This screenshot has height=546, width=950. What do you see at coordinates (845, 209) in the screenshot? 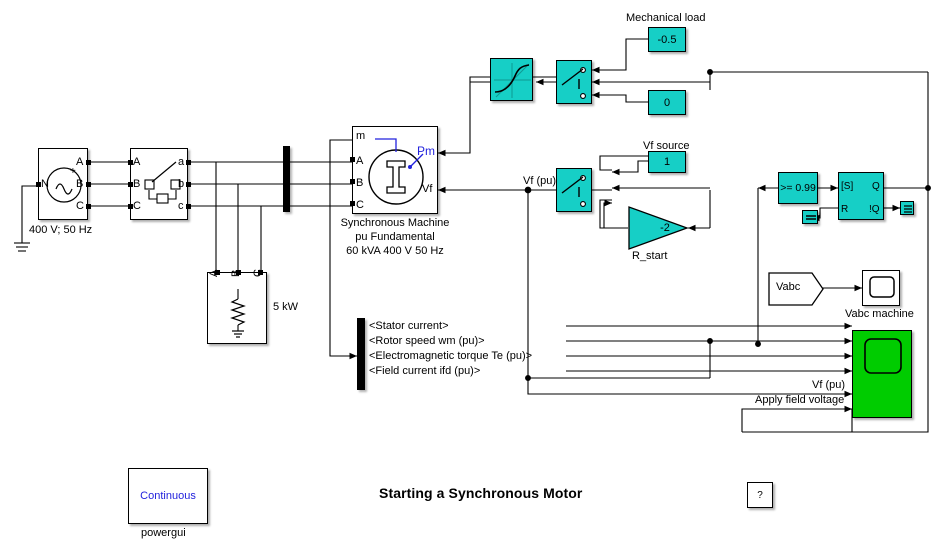
I see `flipflop-port-r: R` at bounding box center [845, 209].